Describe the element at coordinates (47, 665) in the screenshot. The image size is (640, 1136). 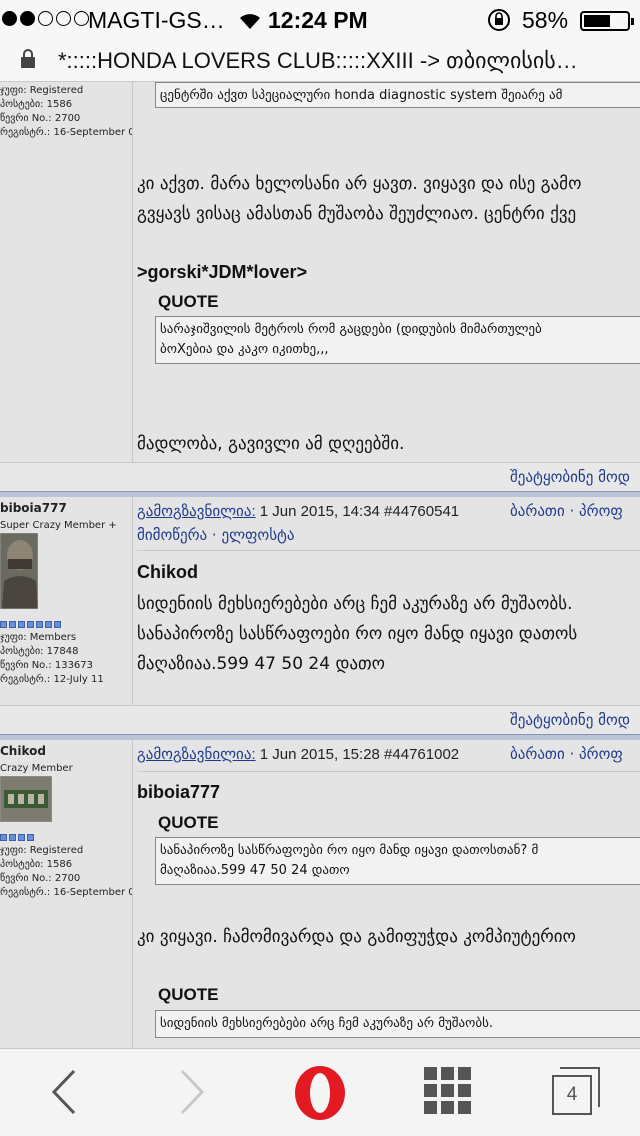
I see `author-member-number: წევრი No.: 133673` at that location.